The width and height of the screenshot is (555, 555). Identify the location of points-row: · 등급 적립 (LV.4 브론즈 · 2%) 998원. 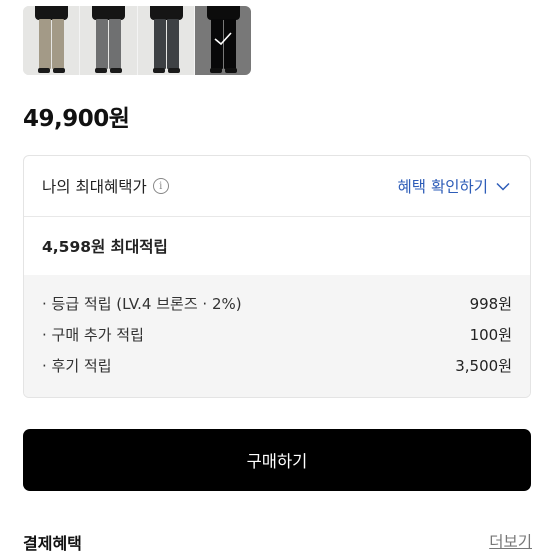
(277, 303).